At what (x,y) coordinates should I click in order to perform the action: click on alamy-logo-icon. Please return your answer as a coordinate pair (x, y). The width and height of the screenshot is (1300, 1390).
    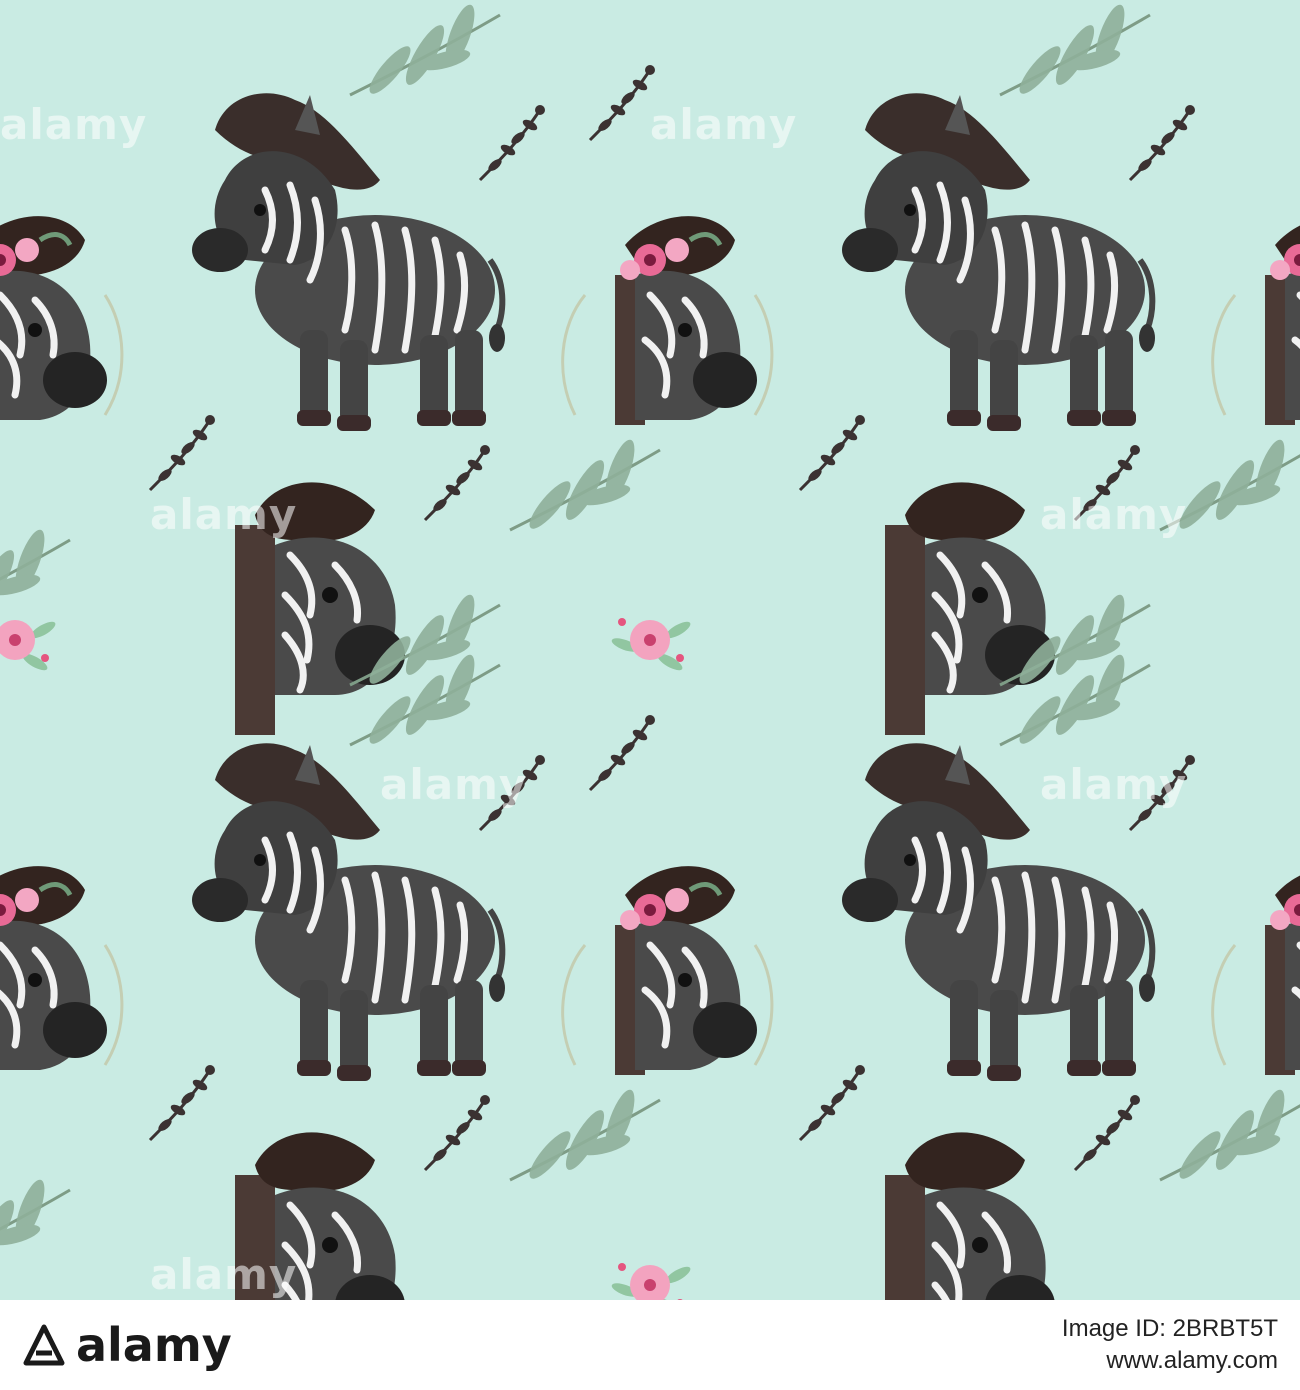
    Looking at the image, I should click on (44, 1345).